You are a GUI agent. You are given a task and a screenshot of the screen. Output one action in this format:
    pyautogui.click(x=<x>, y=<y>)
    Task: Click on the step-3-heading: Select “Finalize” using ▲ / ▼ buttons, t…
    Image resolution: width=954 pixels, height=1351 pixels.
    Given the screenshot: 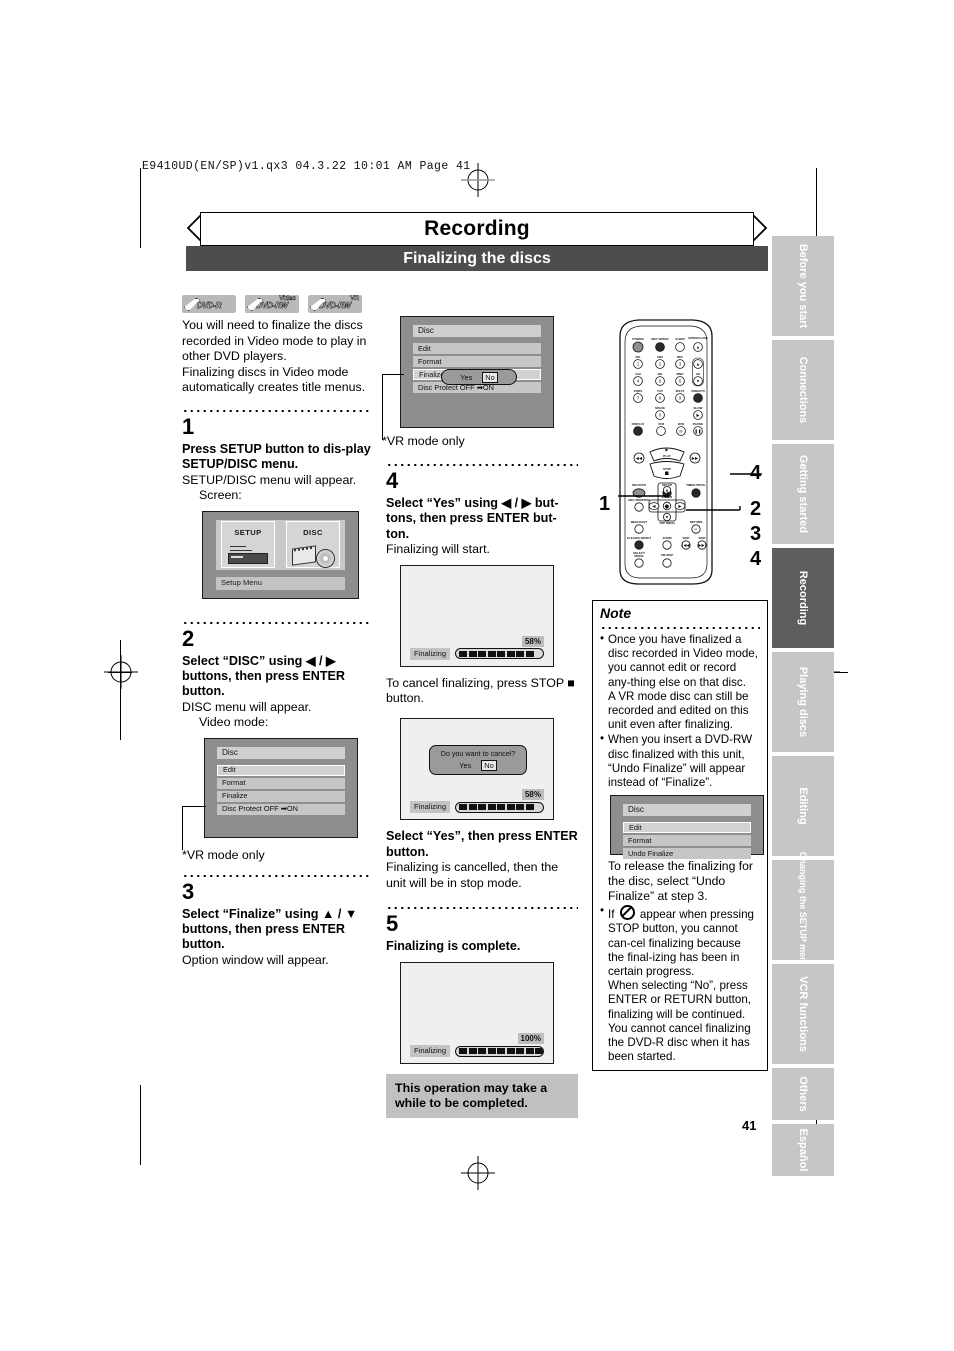 What is the action you would take?
    pyautogui.click(x=270, y=929)
    